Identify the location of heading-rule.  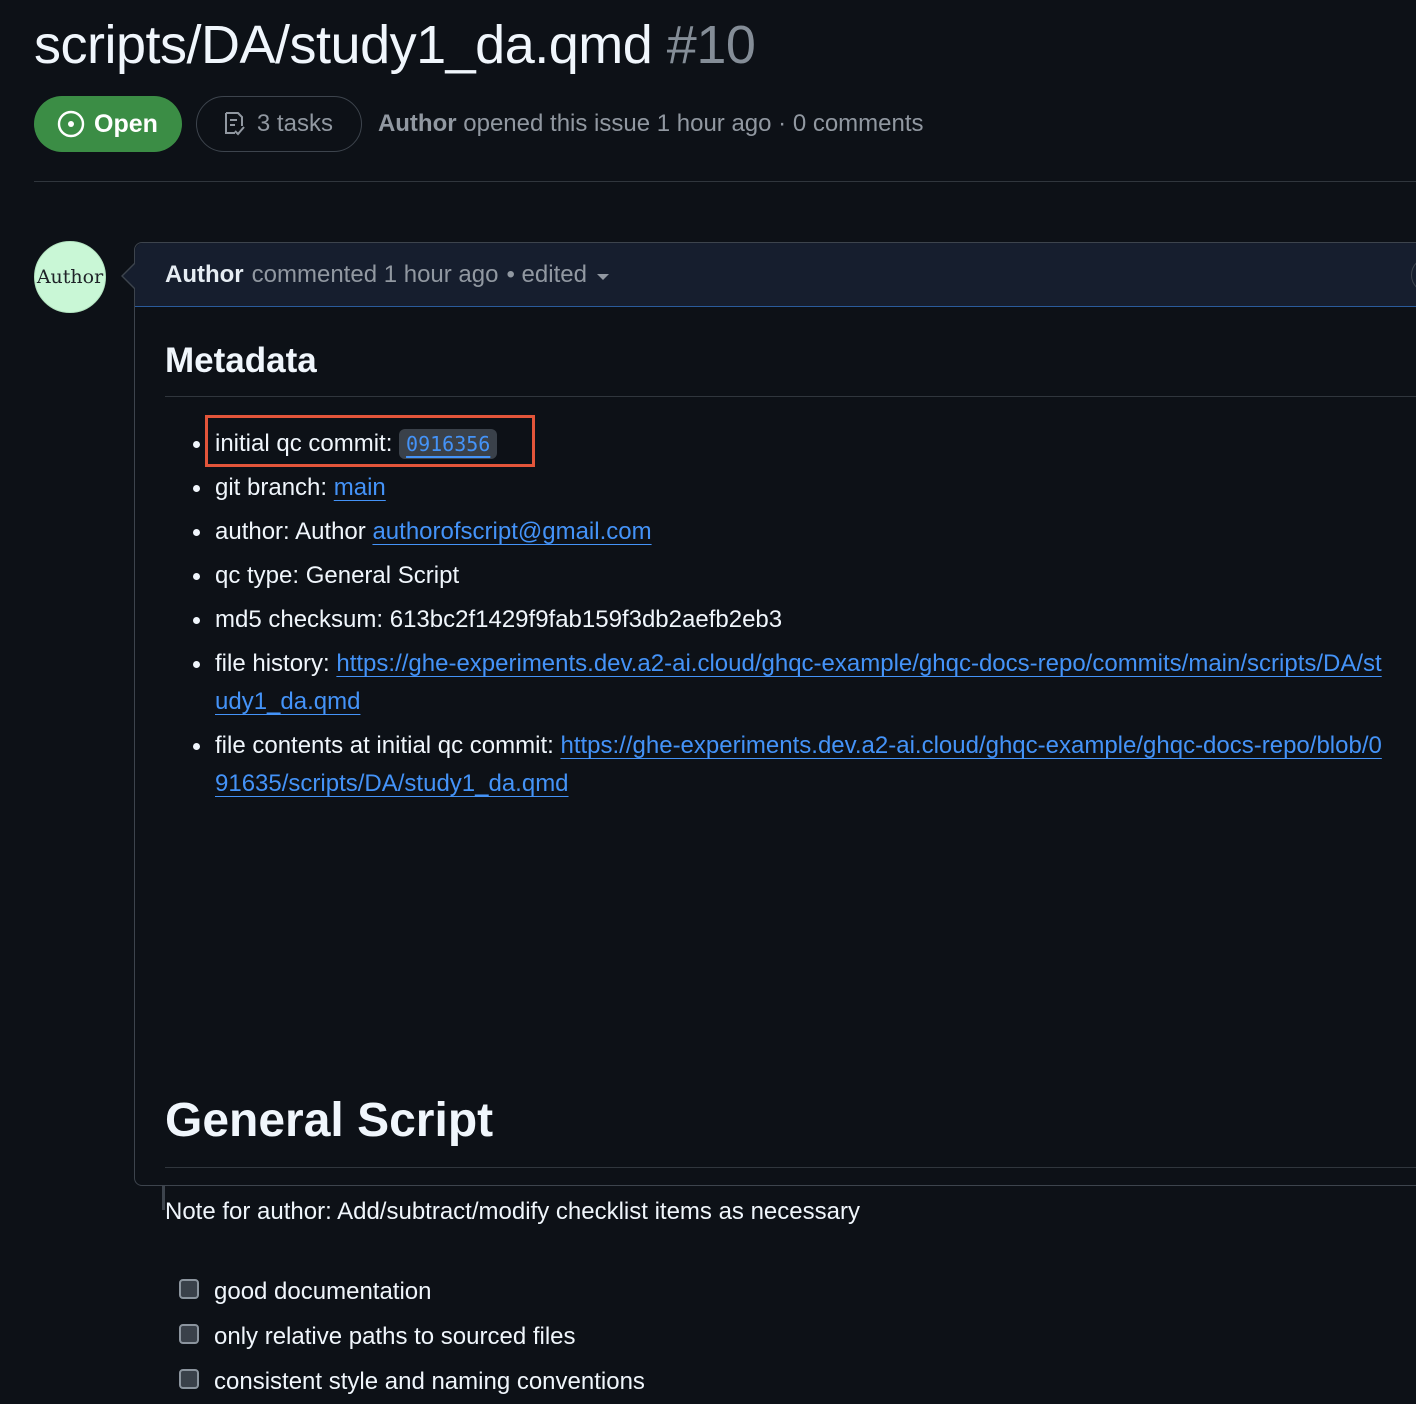
(790, 396).